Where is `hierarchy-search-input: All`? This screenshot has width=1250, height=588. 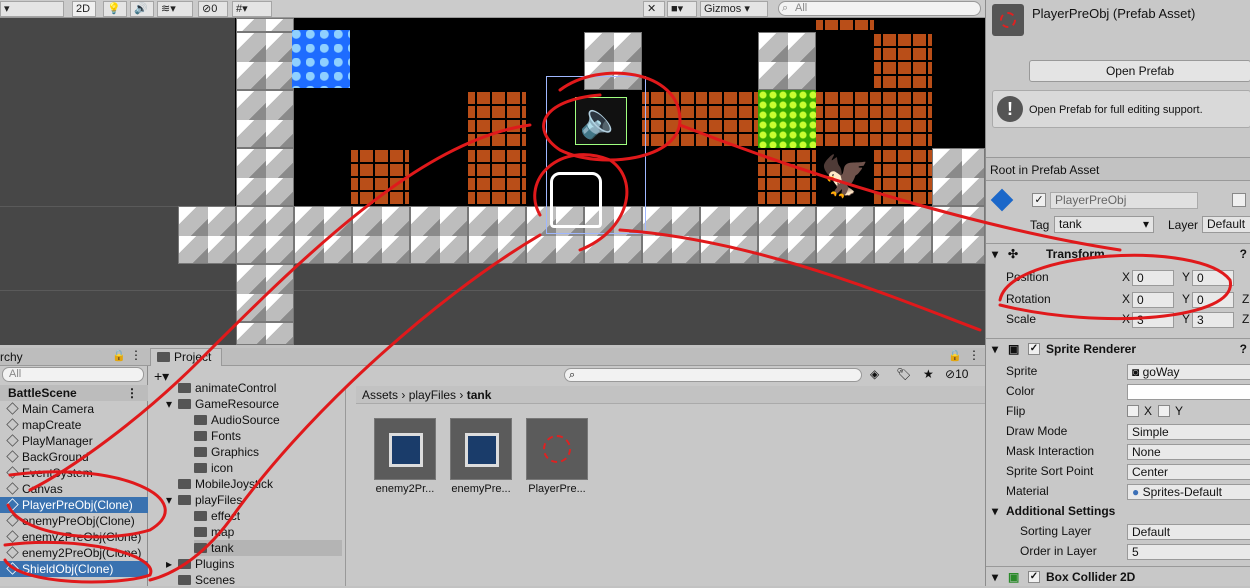
hierarchy-search-input: All is located at coordinates (73, 374).